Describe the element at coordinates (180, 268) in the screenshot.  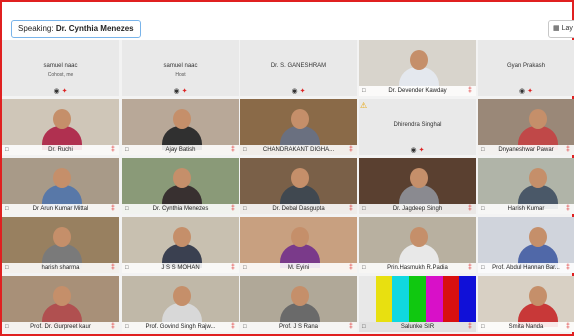
I see `participant-name: J S S MOHAN` at that location.